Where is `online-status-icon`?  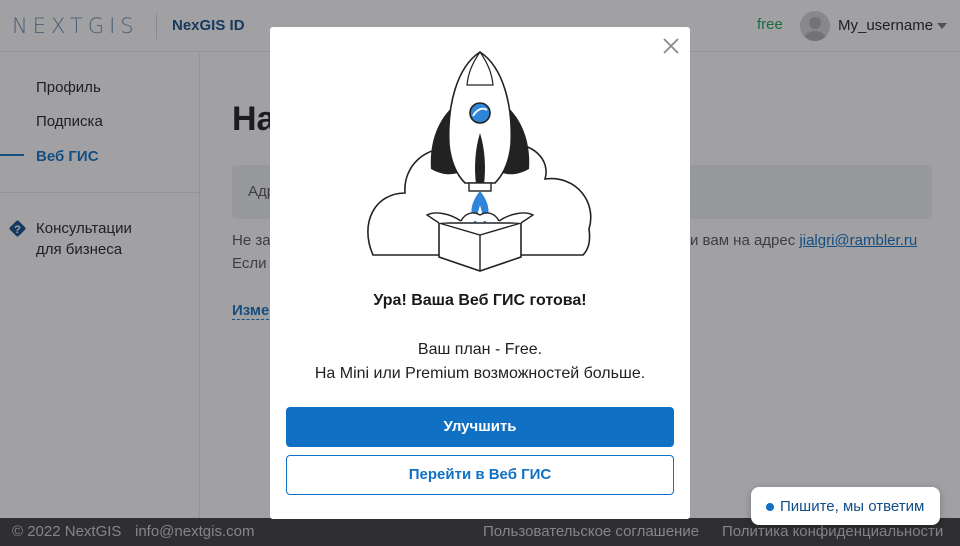
online-status-icon is located at coordinates (770, 507).